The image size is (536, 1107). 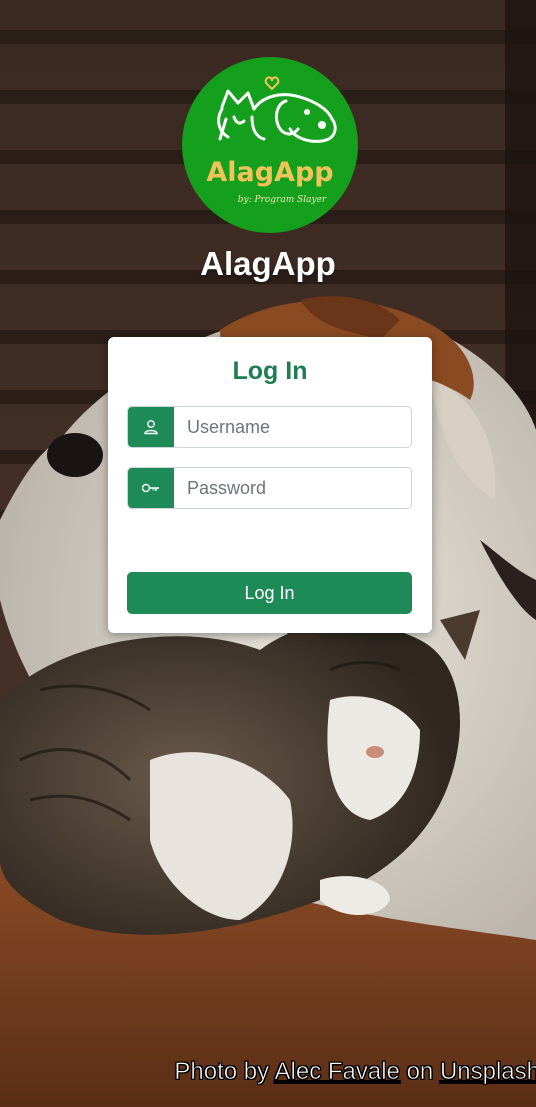 I want to click on login-card-title: Log In, so click(x=270, y=371).